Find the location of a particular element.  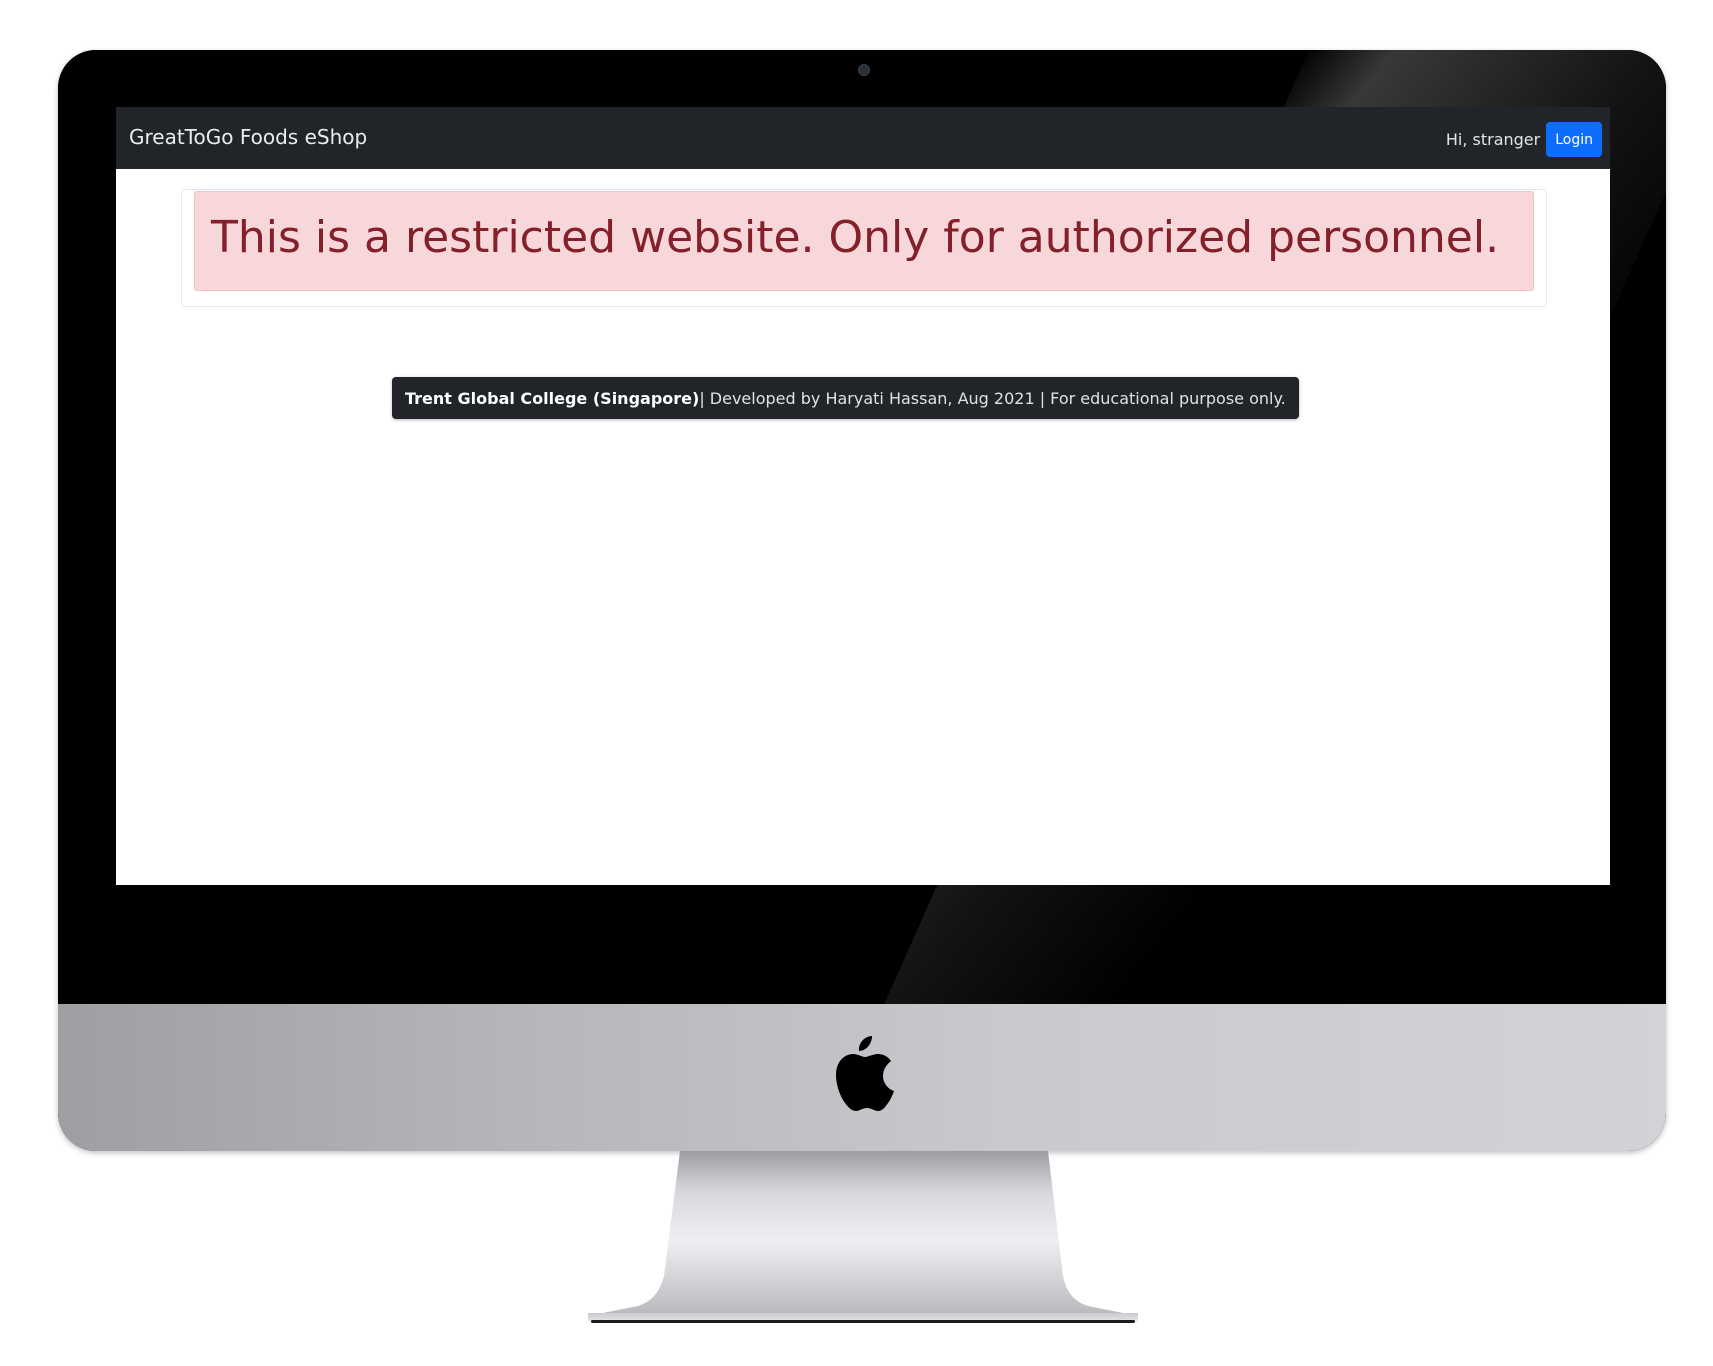

footer-organization: Trent Global College (Singapore) is located at coordinates (552, 398).